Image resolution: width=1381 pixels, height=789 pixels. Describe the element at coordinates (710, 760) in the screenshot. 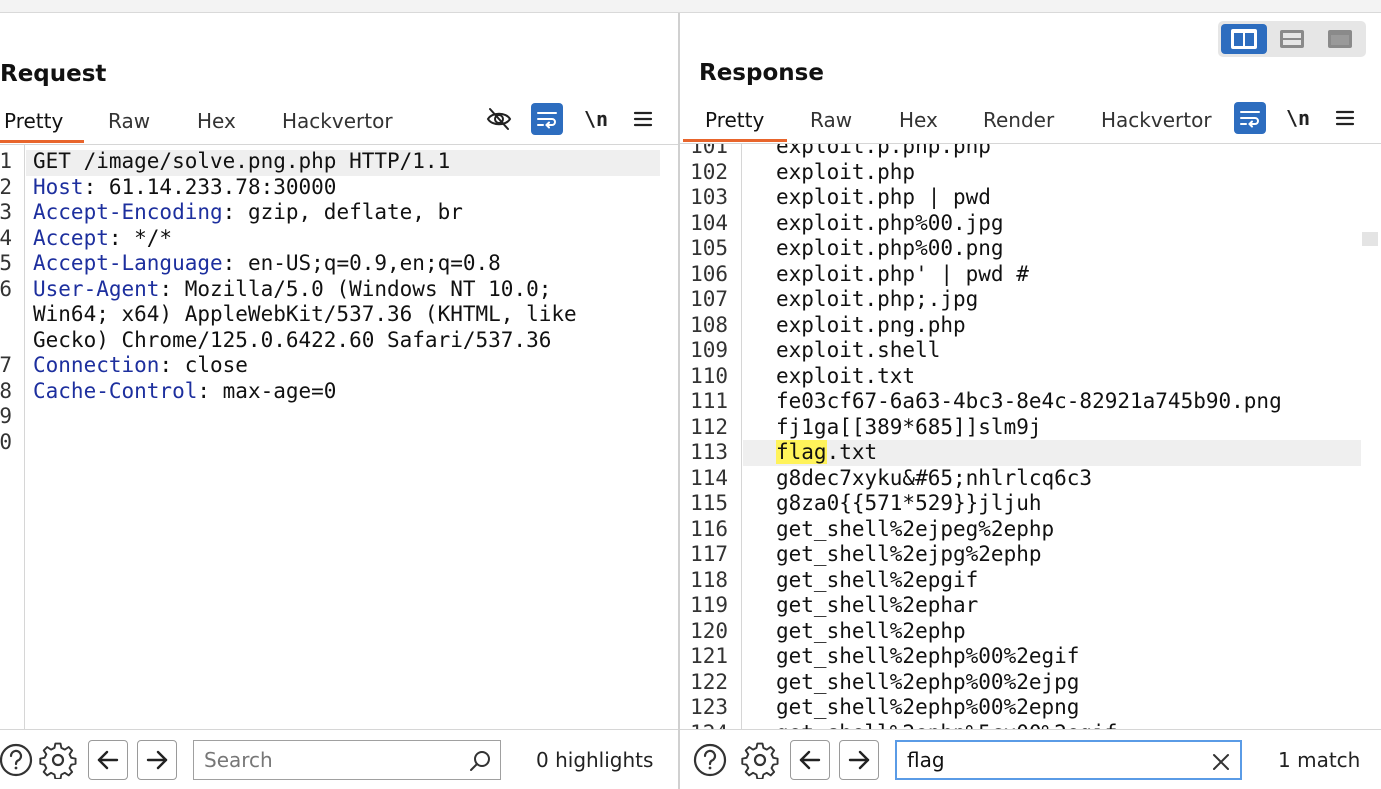

I see `response-help-button` at that location.